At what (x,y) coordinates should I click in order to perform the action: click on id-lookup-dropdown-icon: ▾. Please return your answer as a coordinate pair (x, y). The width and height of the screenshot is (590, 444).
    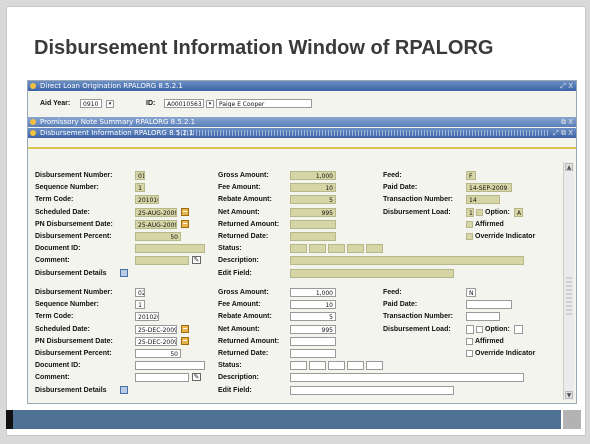
    Looking at the image, I should click on (210, 104).